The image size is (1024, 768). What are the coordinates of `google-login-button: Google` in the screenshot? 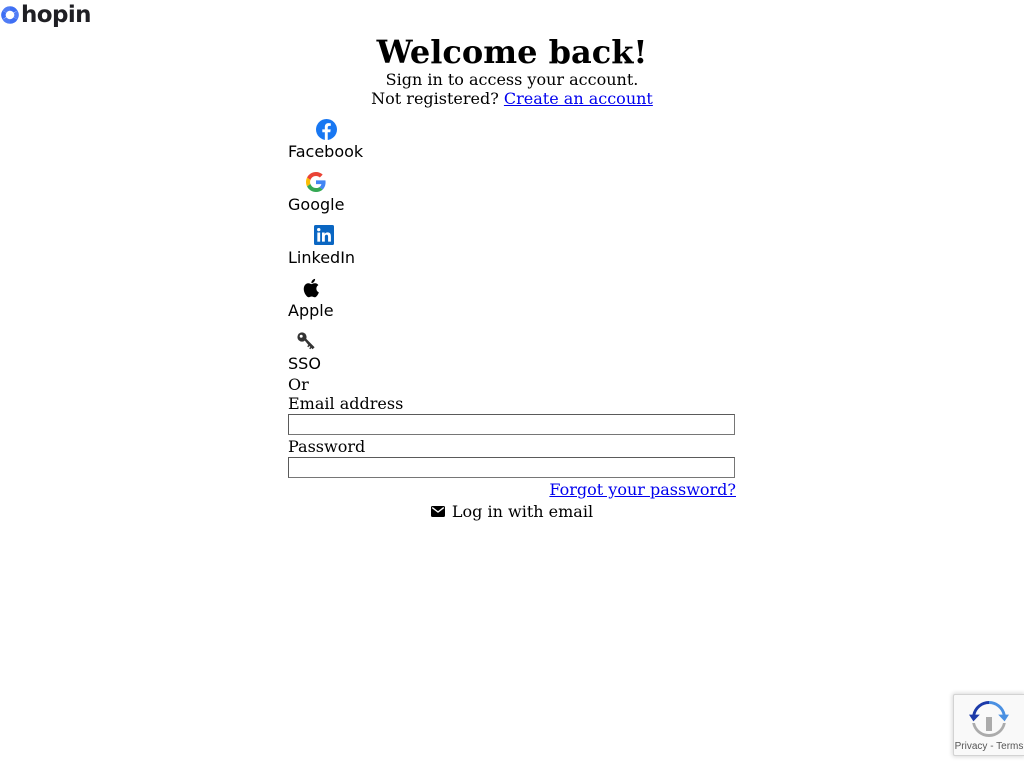 It's located at (512, 195).